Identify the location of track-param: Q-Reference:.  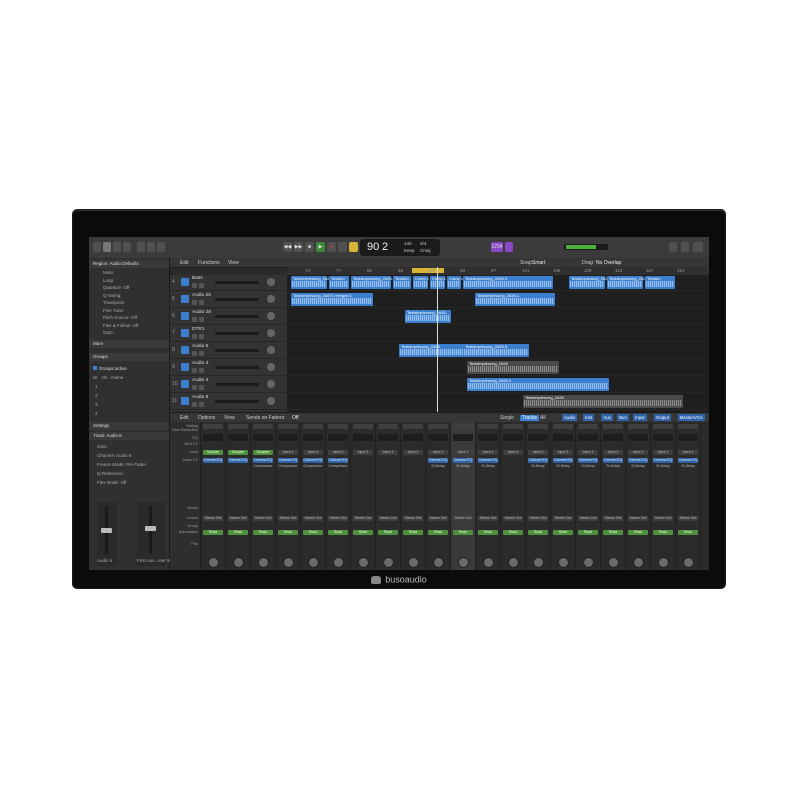
(110, 473).